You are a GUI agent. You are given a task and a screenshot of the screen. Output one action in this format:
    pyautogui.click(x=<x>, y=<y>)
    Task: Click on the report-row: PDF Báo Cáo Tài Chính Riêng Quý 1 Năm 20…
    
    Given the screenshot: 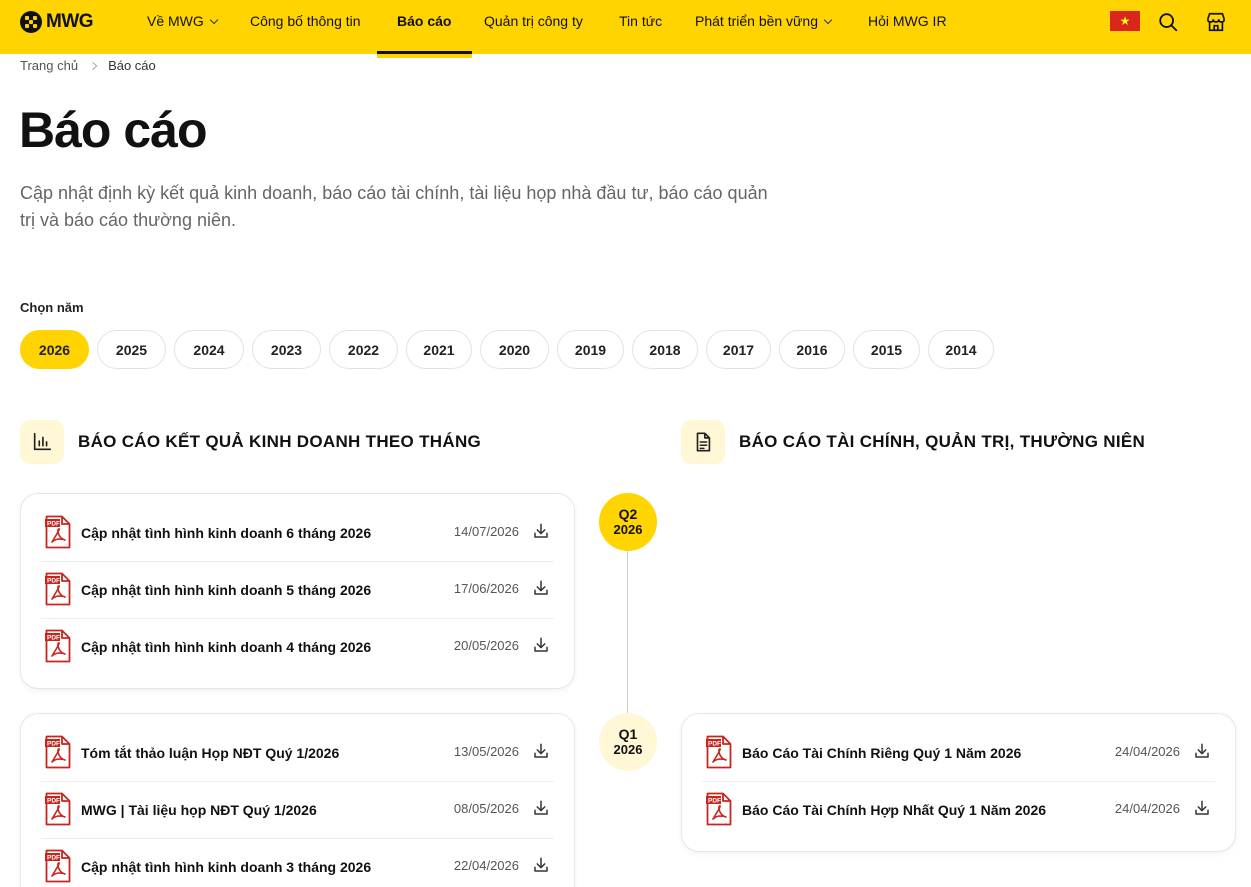 What is the action you would take?
    pyautogui.click(x=958, y=753)
    